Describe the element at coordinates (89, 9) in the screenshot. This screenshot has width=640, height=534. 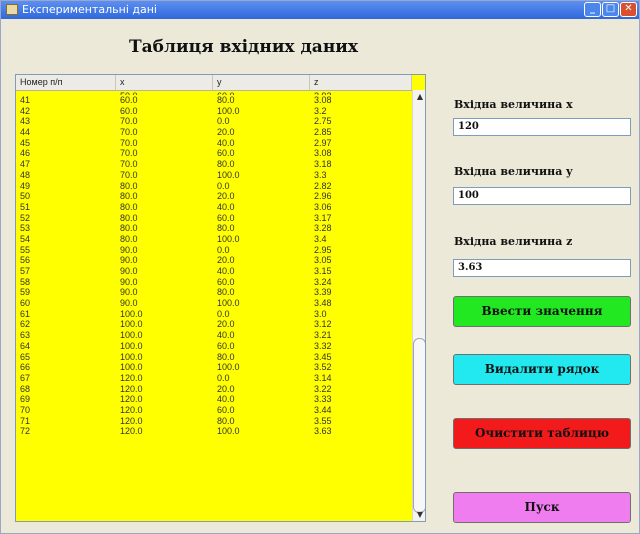
I see `window-title: Експериментальні дані` at that location.